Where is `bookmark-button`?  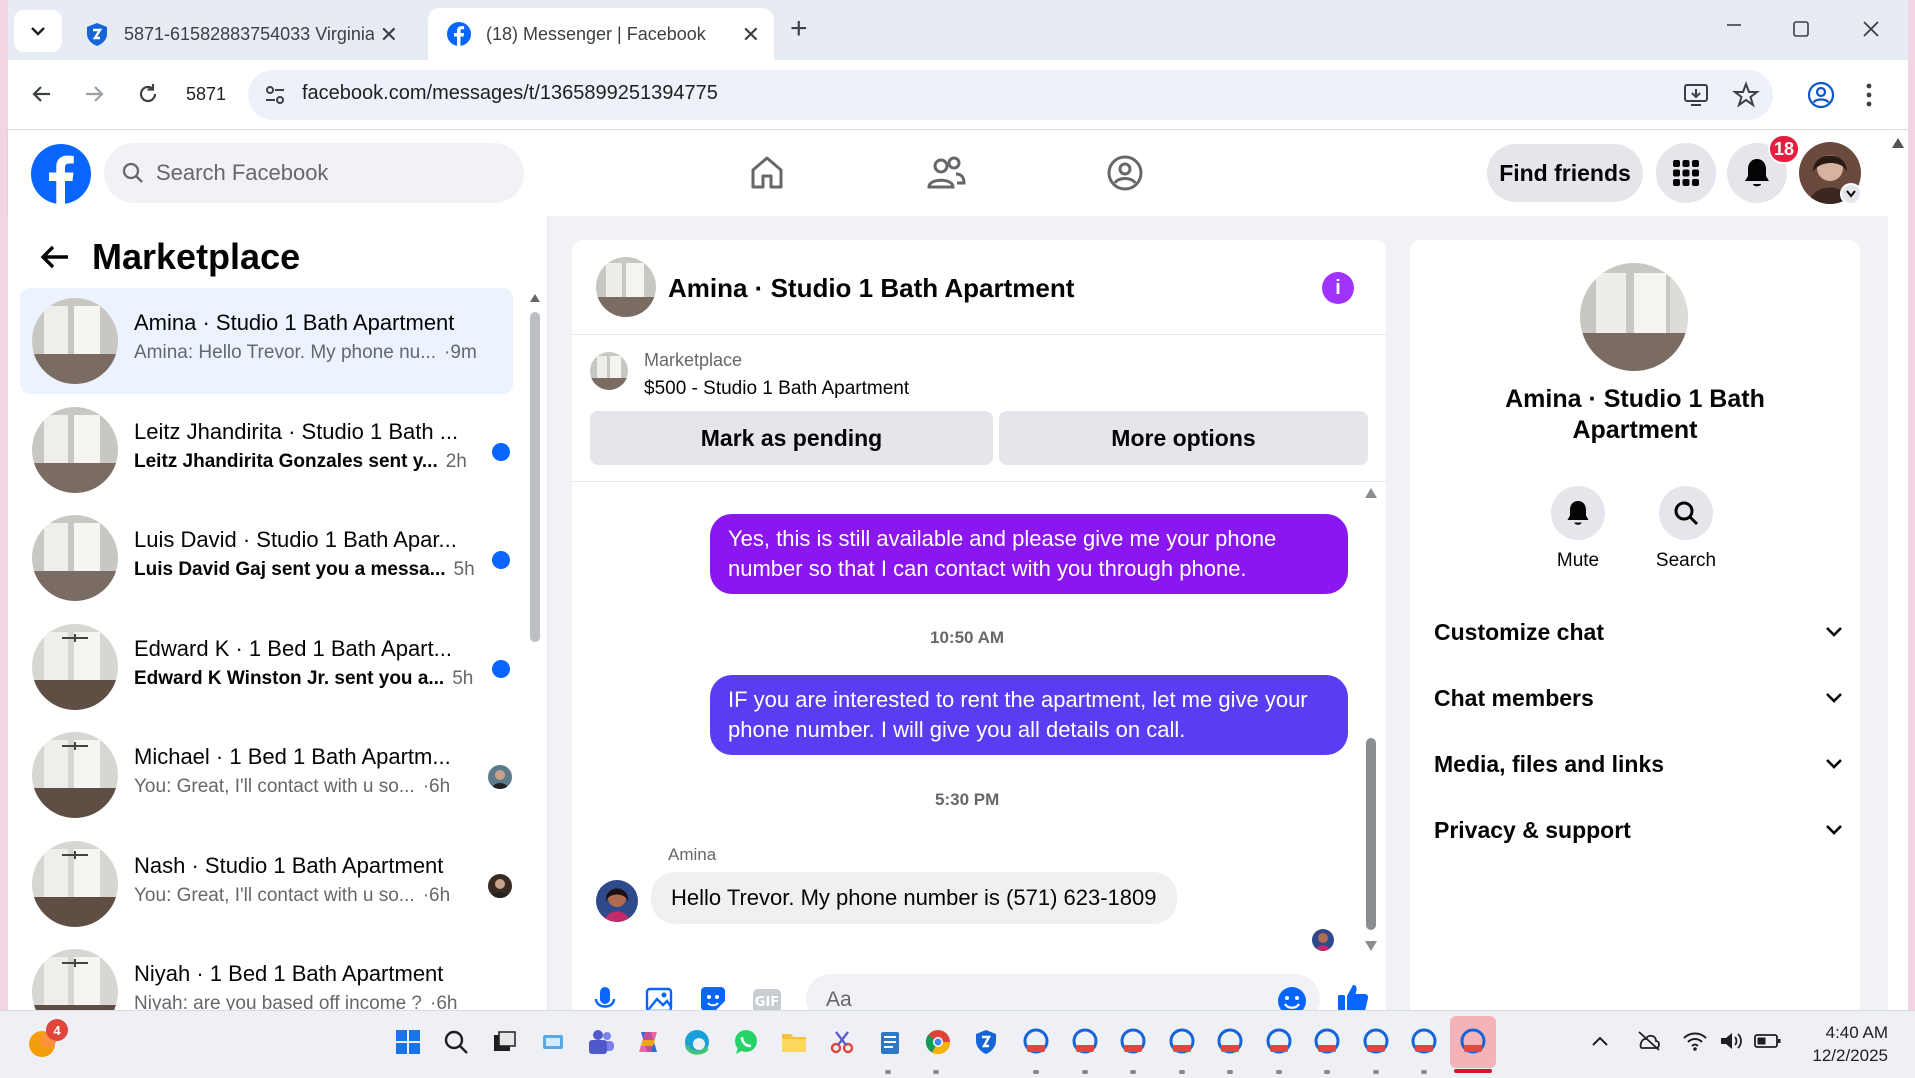 bookmark-button is located at coordinates (1746, 95).